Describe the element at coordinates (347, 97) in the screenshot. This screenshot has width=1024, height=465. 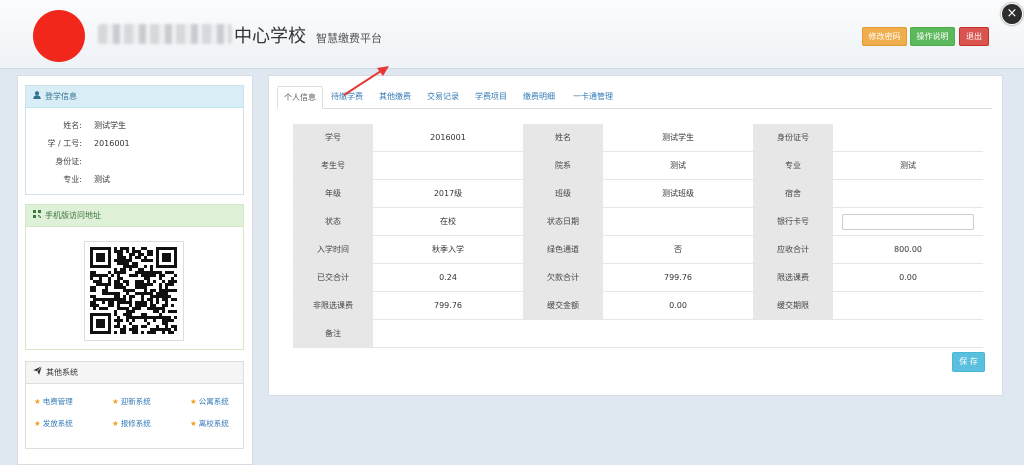
I see `tab-pending-tuition: 待缴学费` at that location.